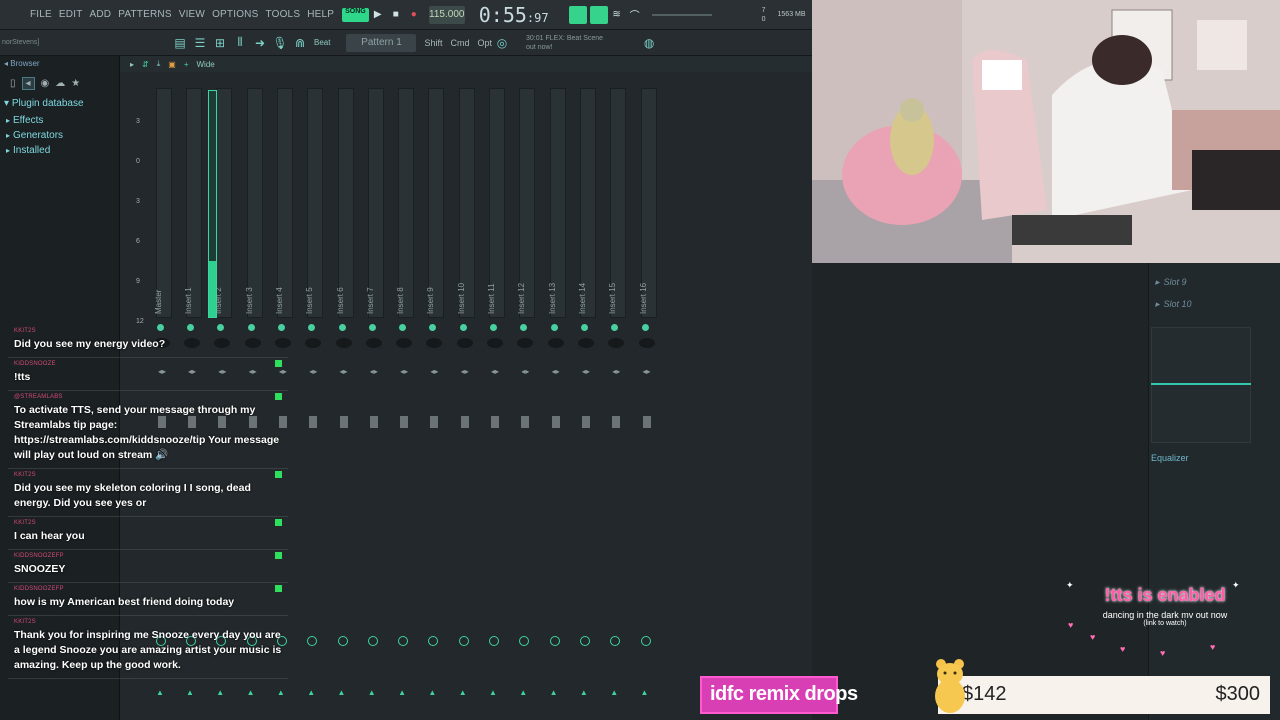 The height and width of the screenshot is (720, 1280). Describe the element at coordinates (378, 15) in the screenshot. I see `play-icon: ▶` at that location.